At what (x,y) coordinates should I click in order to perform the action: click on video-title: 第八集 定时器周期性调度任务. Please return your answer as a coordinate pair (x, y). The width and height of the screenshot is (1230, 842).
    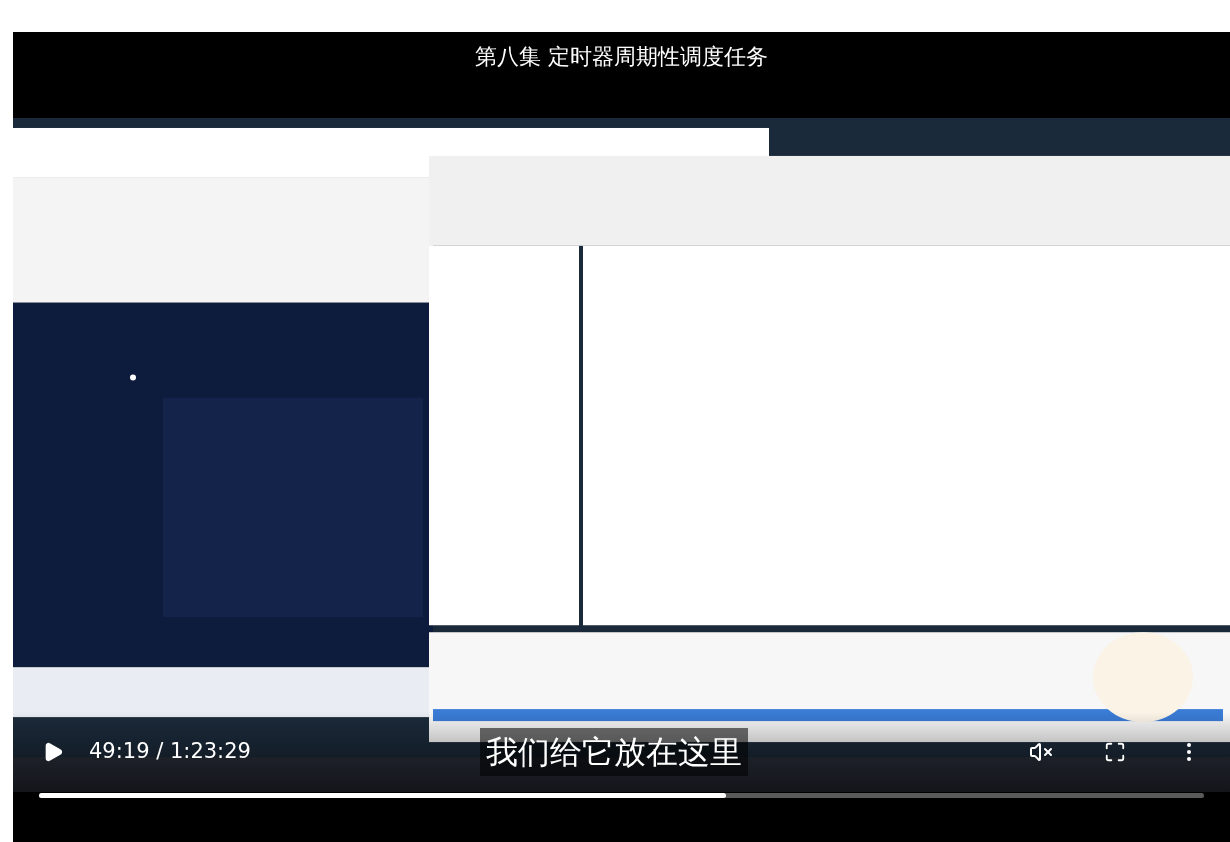
    Looking at the image, I should click on (621, 57).